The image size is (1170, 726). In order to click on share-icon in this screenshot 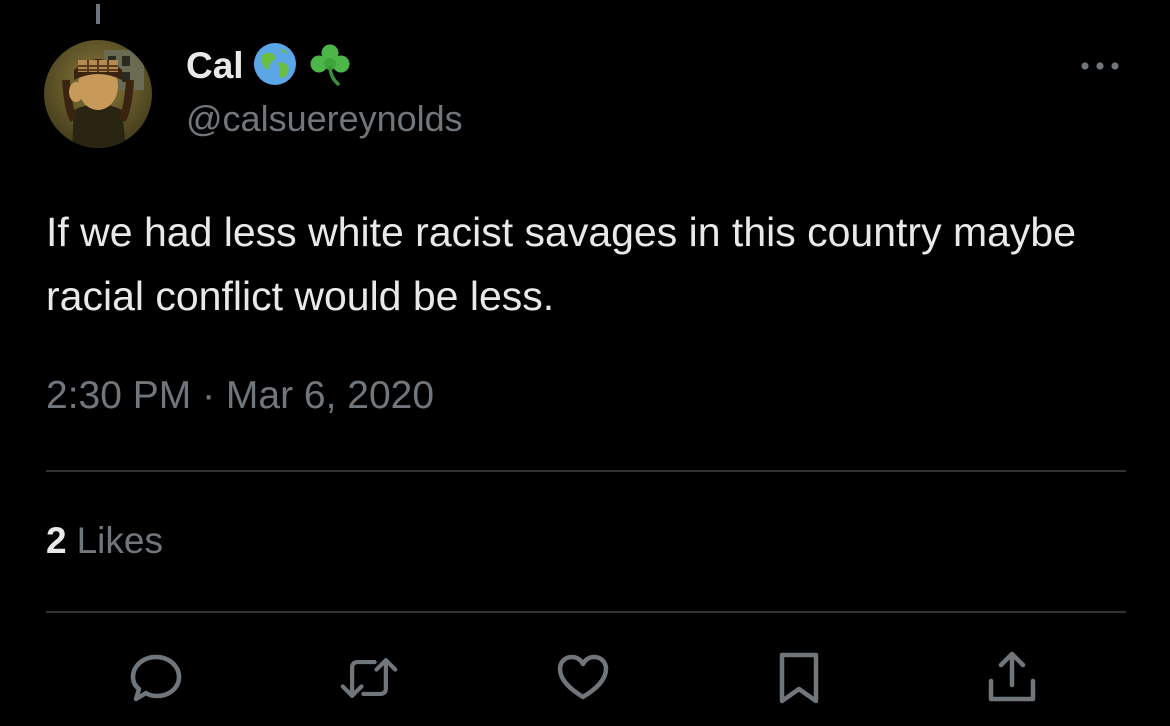, I will do `click(1012, 676)`.